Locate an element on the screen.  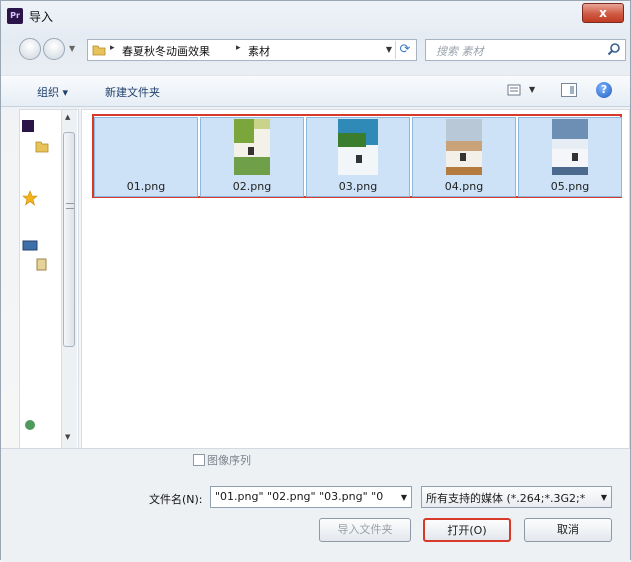
change-view-icon is located at coordinates (514, 90).